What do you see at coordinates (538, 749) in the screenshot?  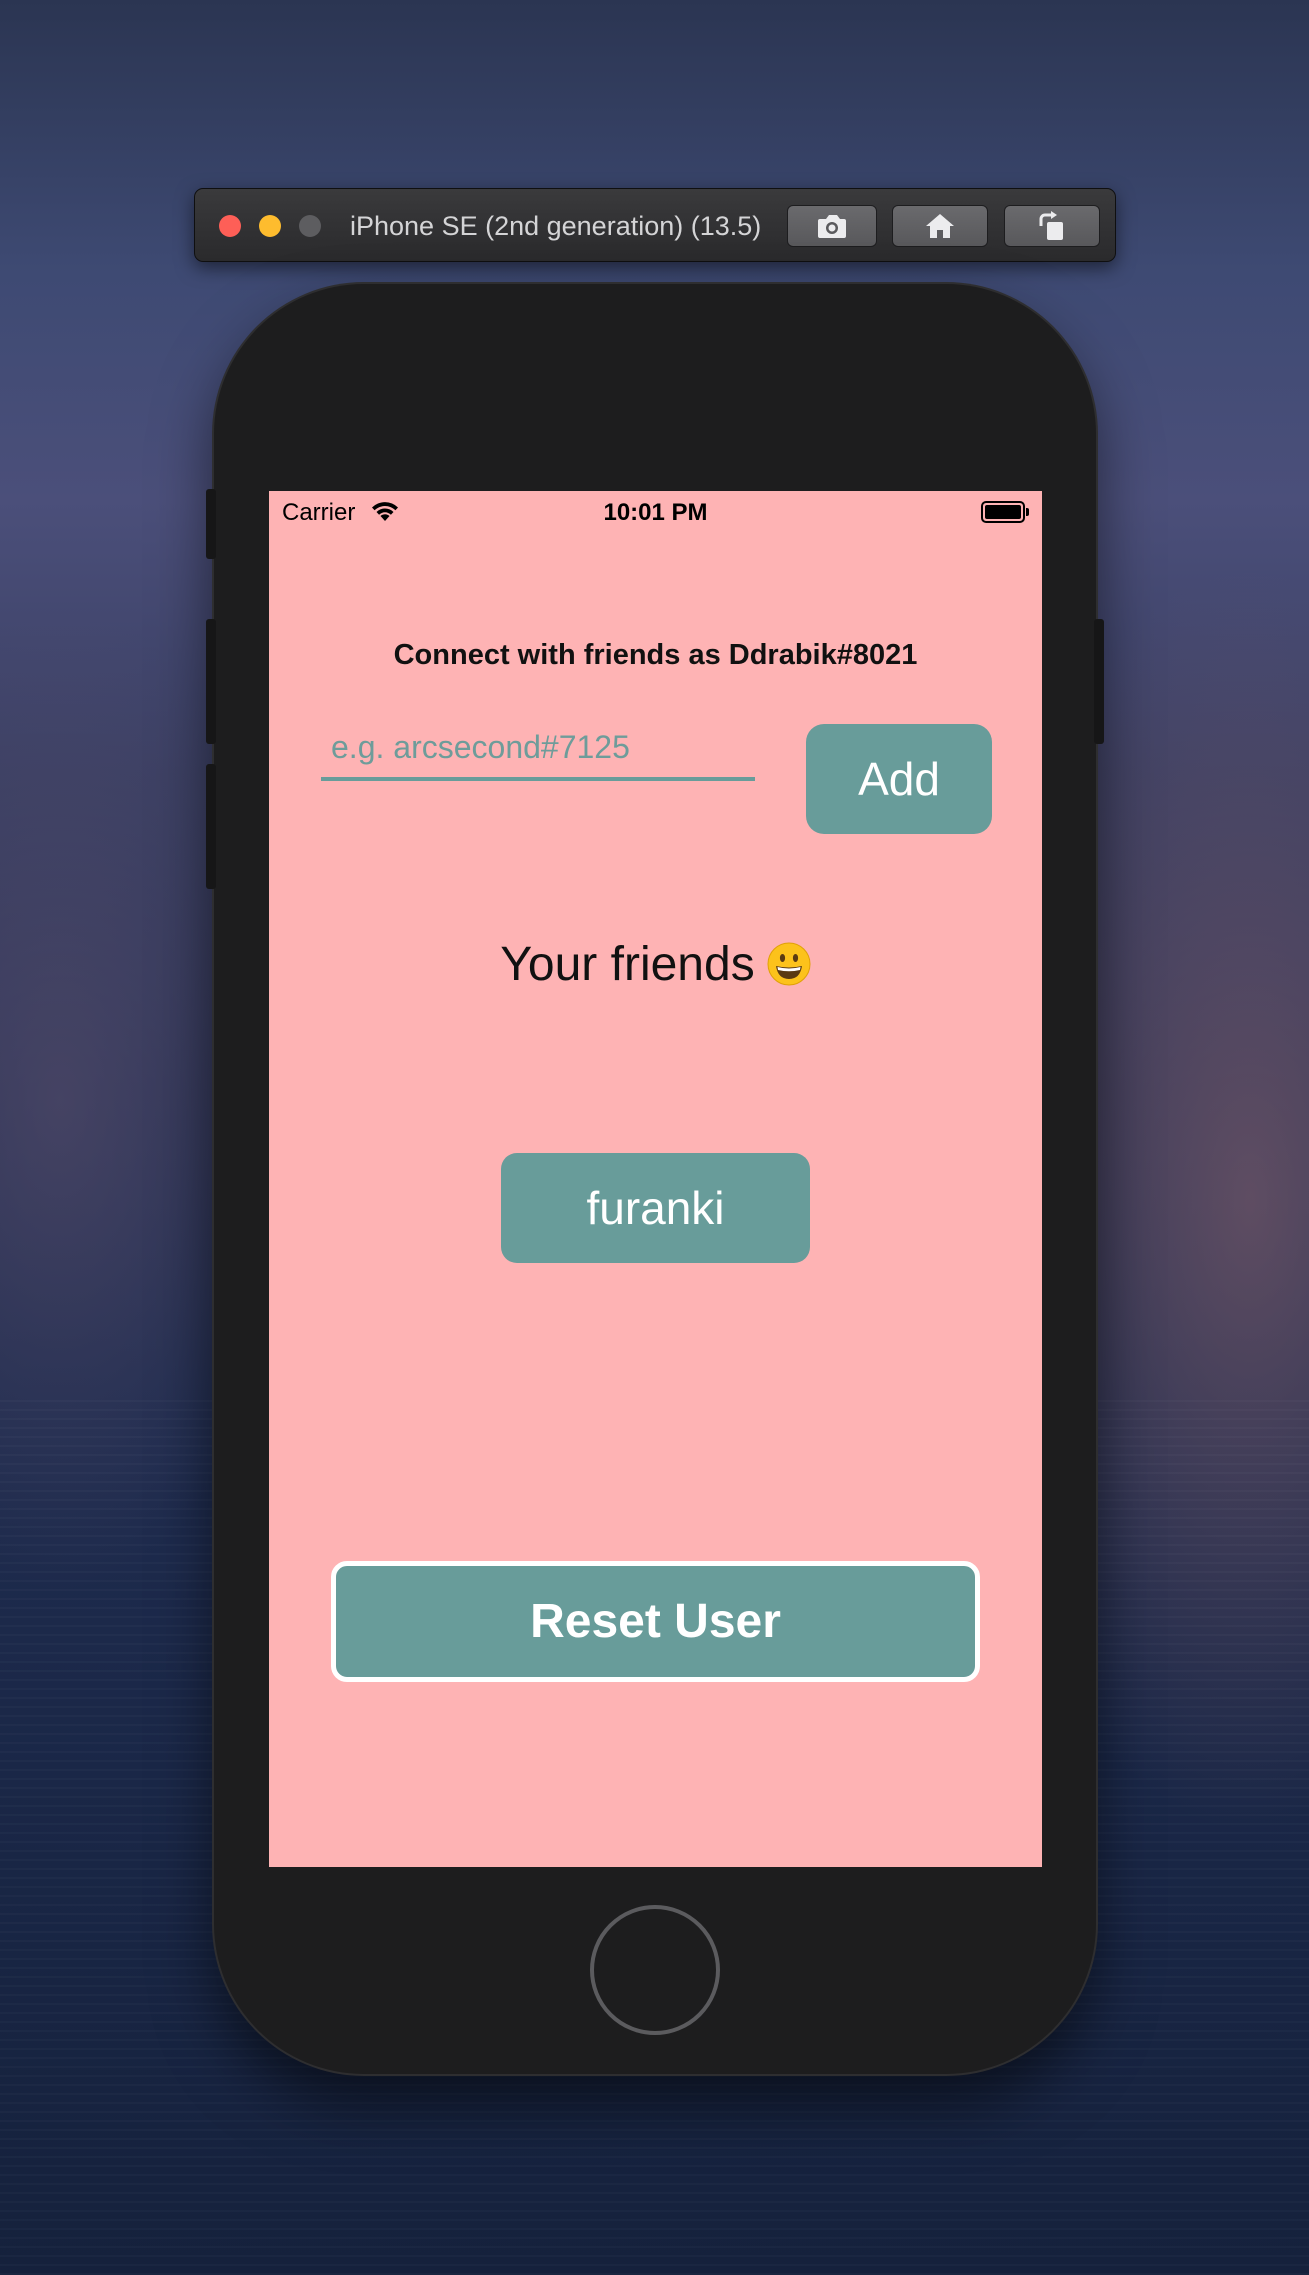 I see `friend-tag-input` at bounding box center [538, 749].